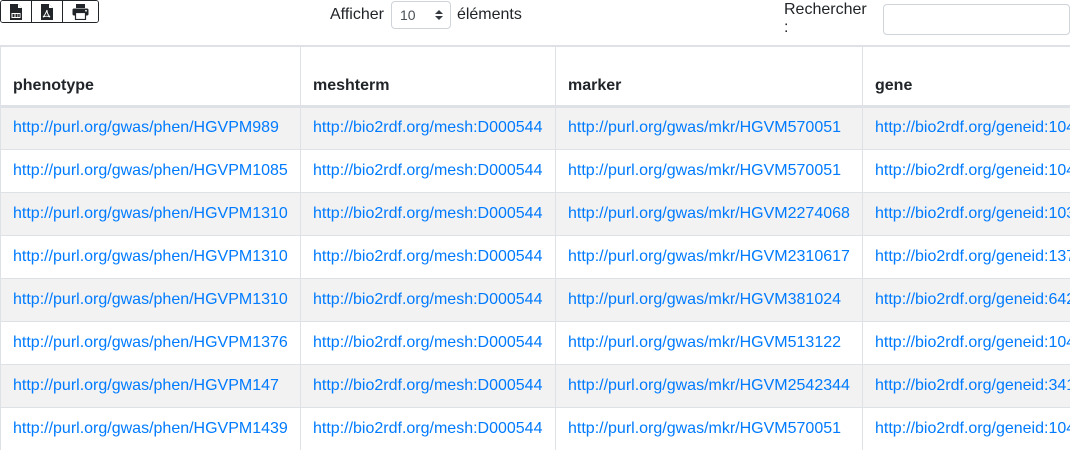  I want to click on export-button-group, so click(49, 11).